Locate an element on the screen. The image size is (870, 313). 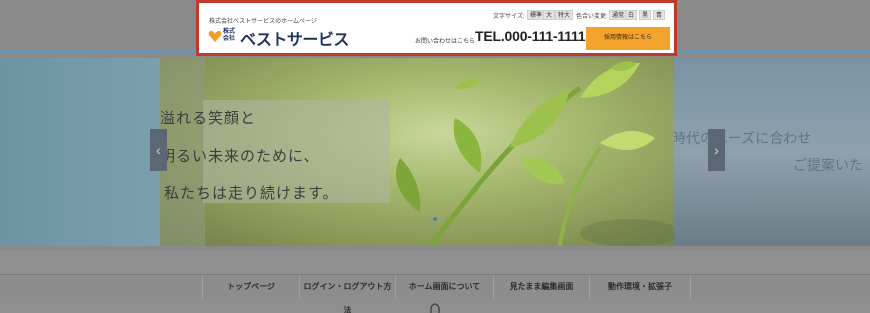
slide-indicators is located at coordinates (436, 217).